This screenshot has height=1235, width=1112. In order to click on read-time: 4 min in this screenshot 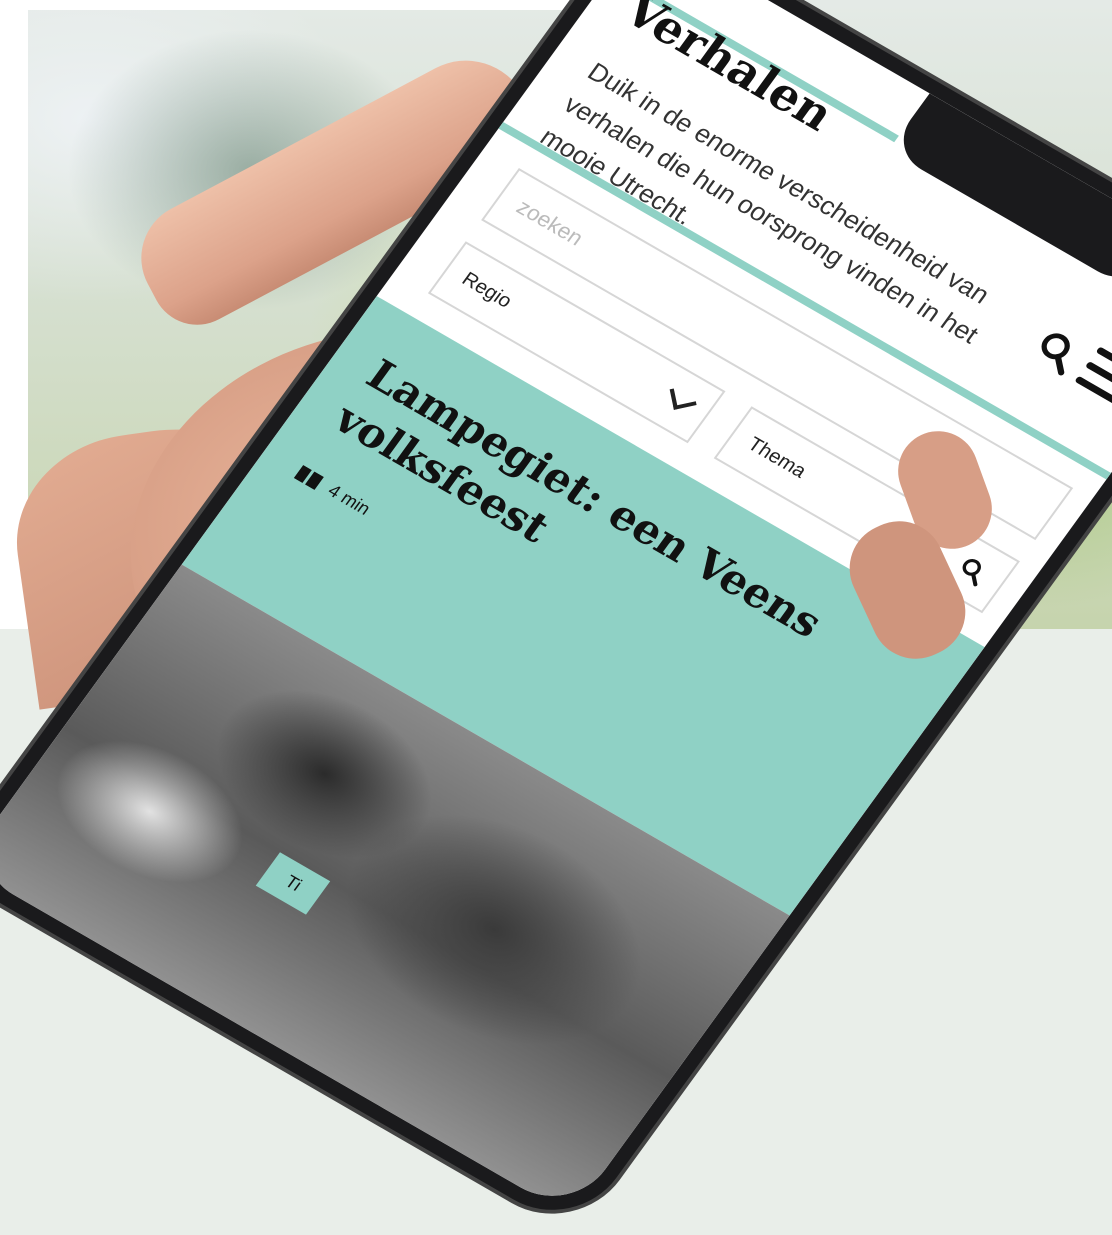, I will do `click(349, 499)`.